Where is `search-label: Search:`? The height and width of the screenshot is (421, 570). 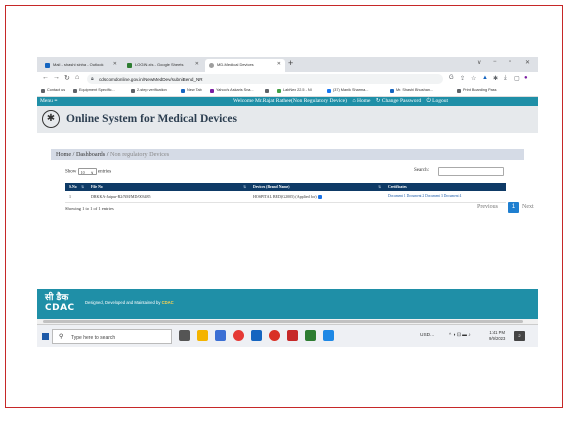
search-label: Search: is located at coordinates (421, 170).